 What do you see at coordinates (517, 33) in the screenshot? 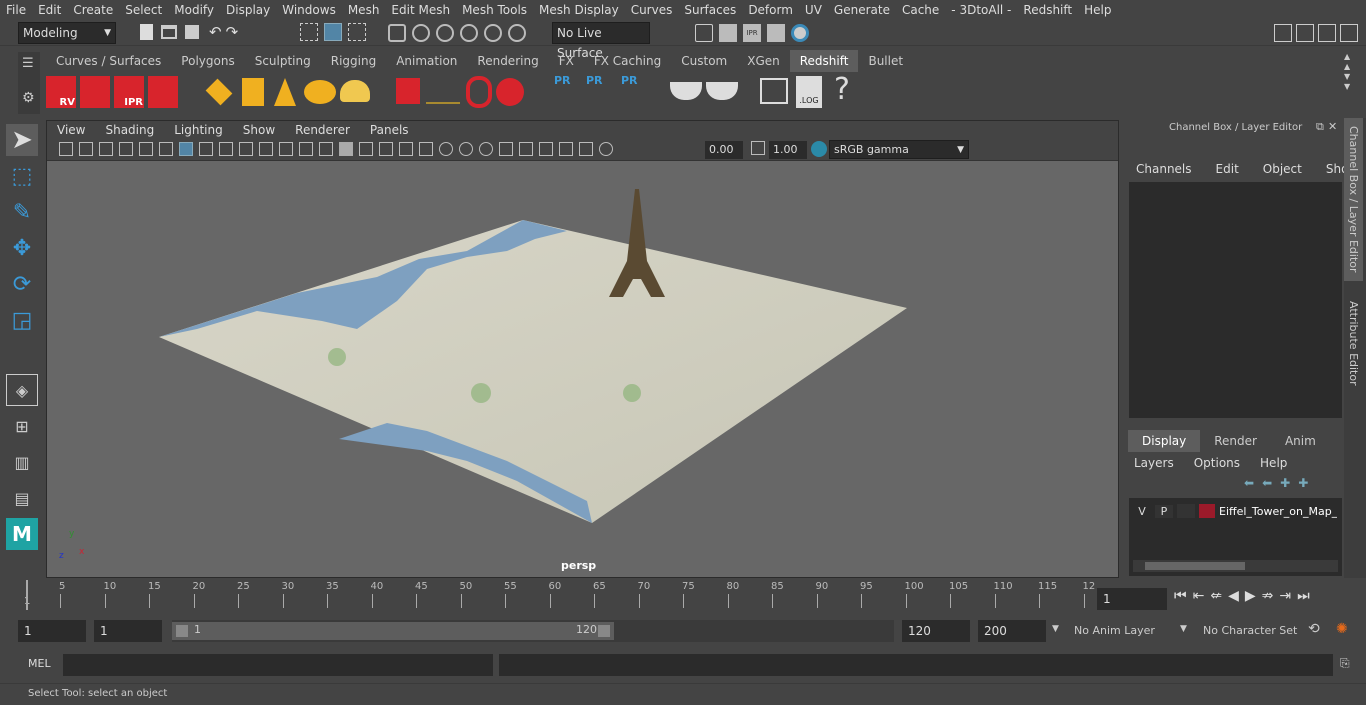
I see `snap-vertex-icon` at bounding box center [517, 33].